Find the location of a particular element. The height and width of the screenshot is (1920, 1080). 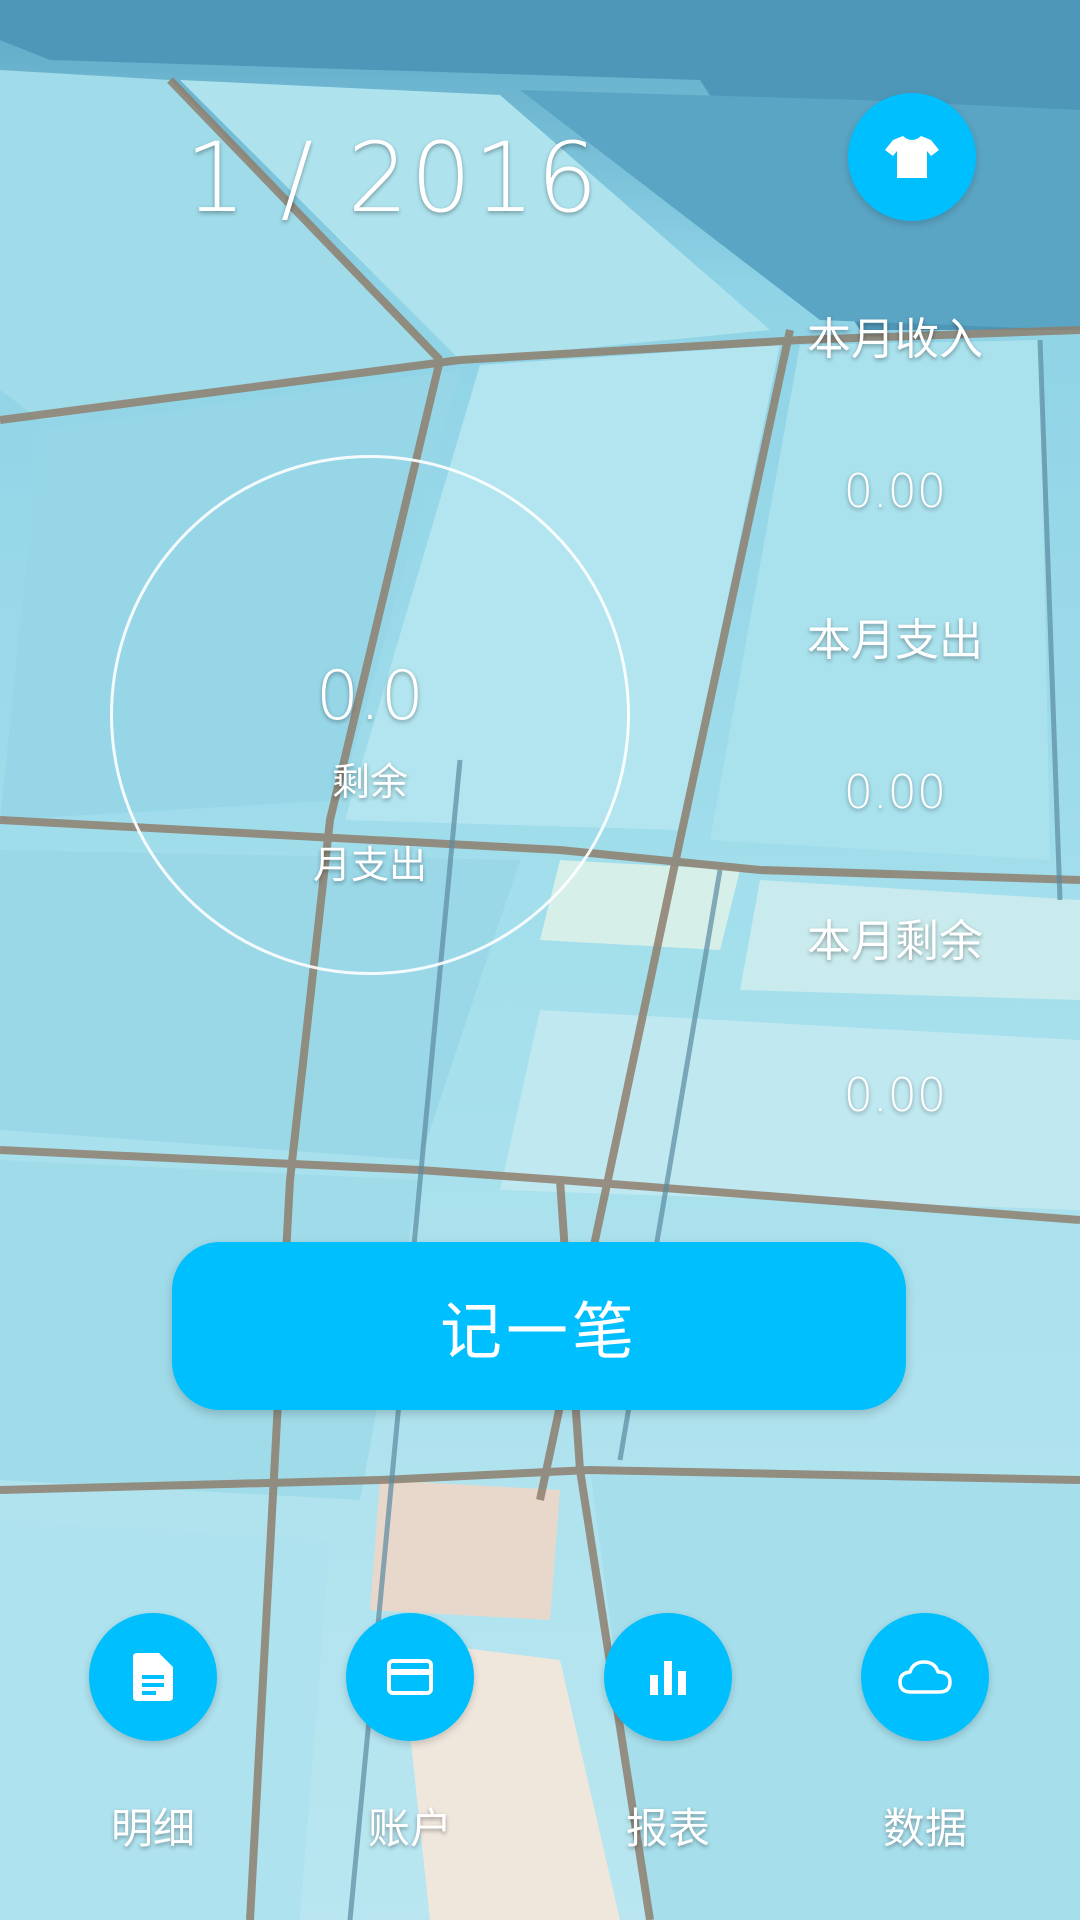

ring-label-remaining: 剩余 is located at coordinates (369, 782).